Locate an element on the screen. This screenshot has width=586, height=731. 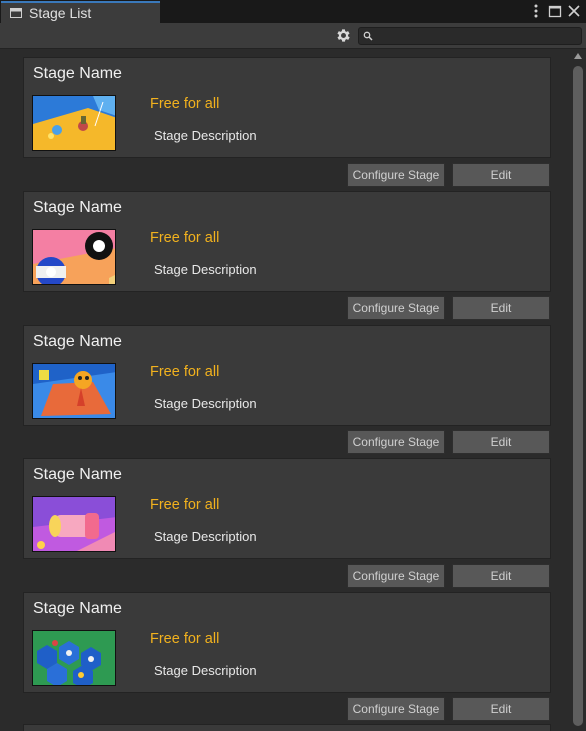
window-tab-bar: Stage List is located at coordinates (293, 11).